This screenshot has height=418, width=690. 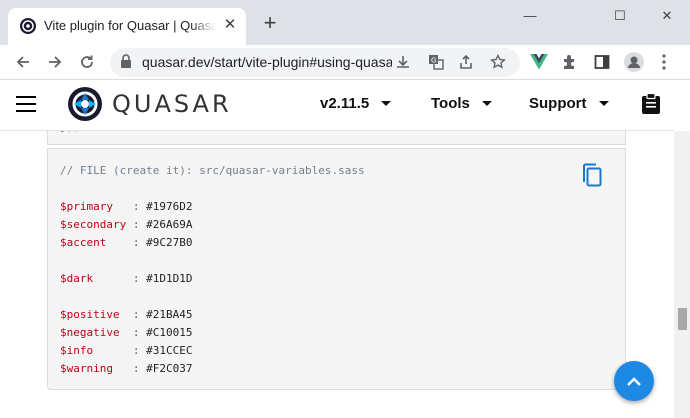 I want to click on lock-icon, so click(x=126, y=61).